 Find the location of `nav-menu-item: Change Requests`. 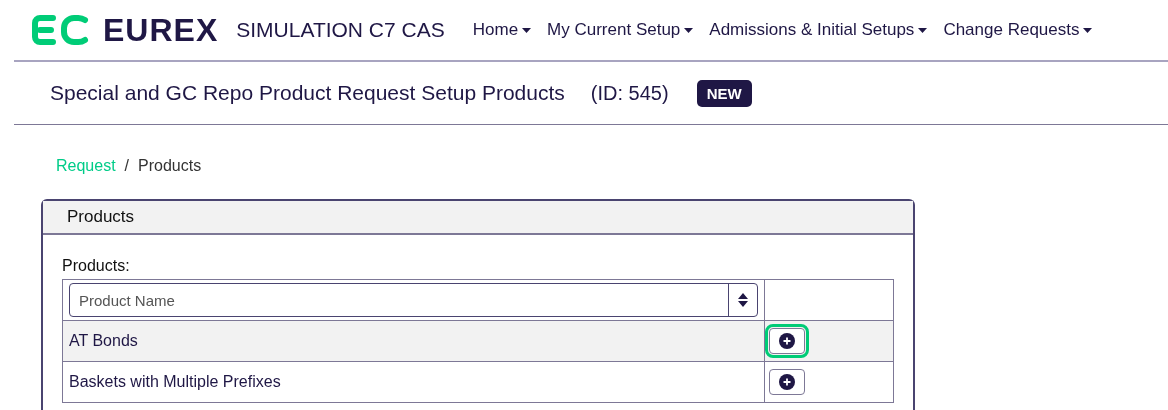

nav-menu-item: Change Requests is located at coordinates (1018, 30).